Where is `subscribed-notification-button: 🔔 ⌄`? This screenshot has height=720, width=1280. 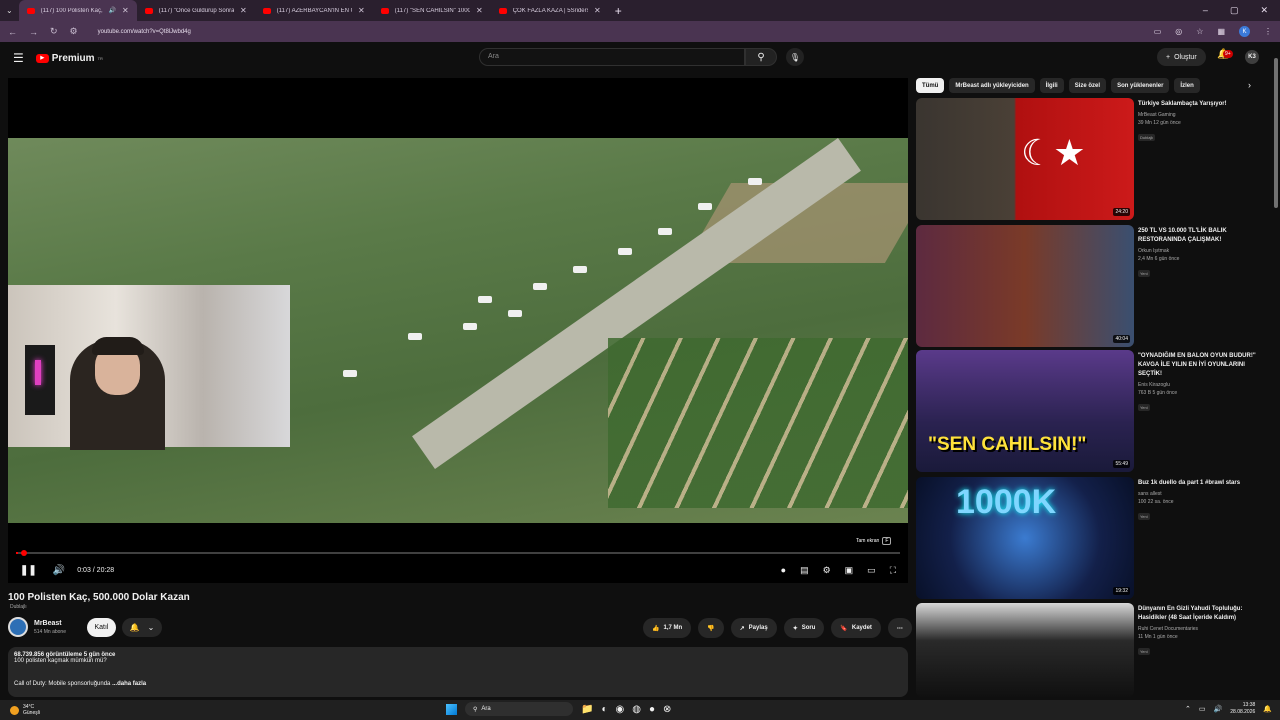
subscribed-notification-button: 🔔 ⌄ is located at coordinates (142, 627).